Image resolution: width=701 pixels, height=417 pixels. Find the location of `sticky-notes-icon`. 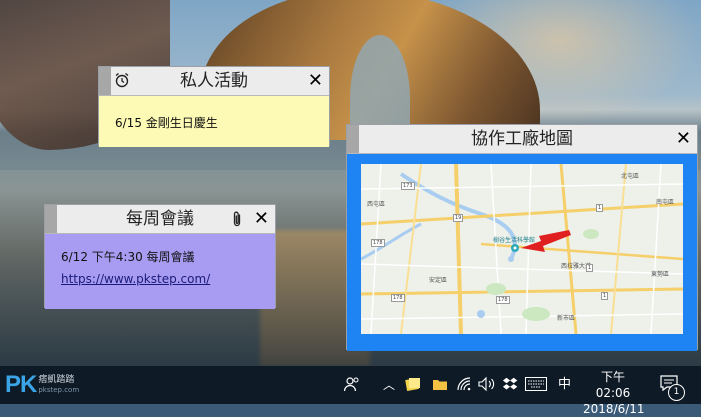

sticky-notes-icon is located at coordinates (413, 384).